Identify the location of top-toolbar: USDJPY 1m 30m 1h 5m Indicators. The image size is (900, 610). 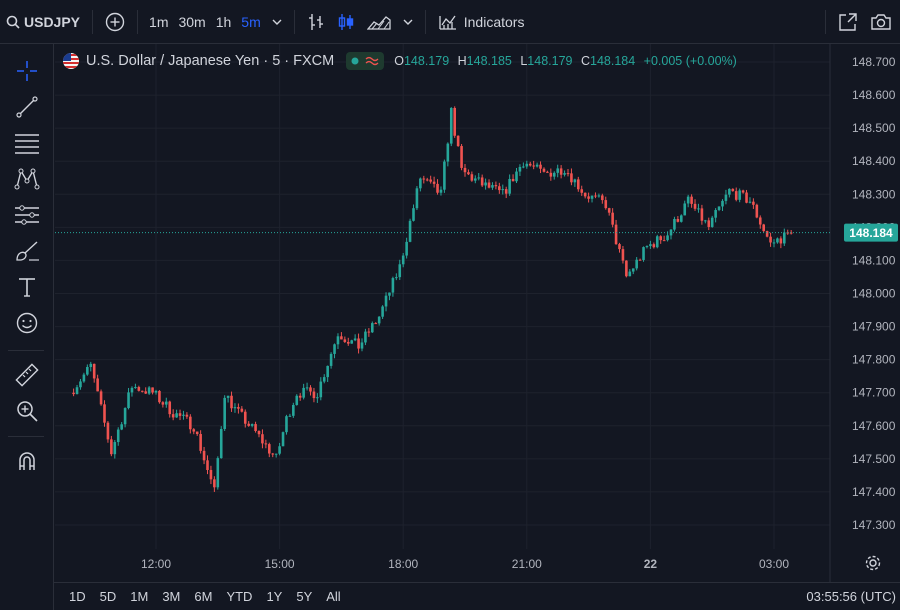
(450, 22).